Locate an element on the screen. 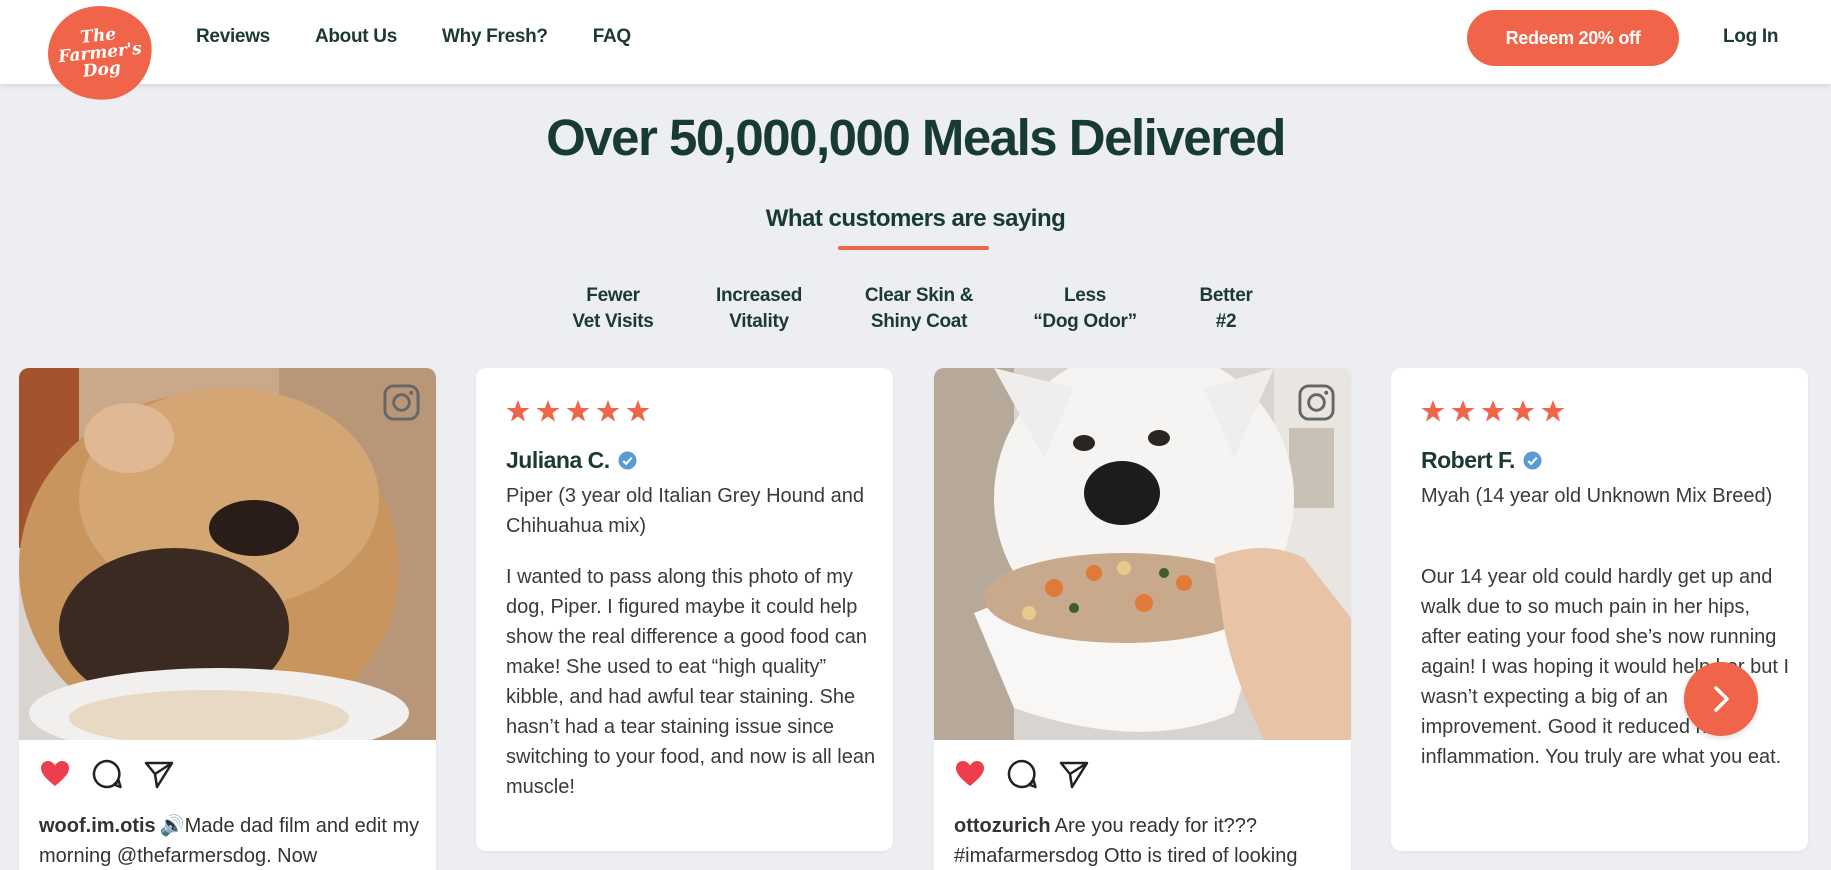 Image resolution: width=1831 pixels, height=870 pixels. testimonials-subheading: What customers are saying is located at coordinates (915, 218).